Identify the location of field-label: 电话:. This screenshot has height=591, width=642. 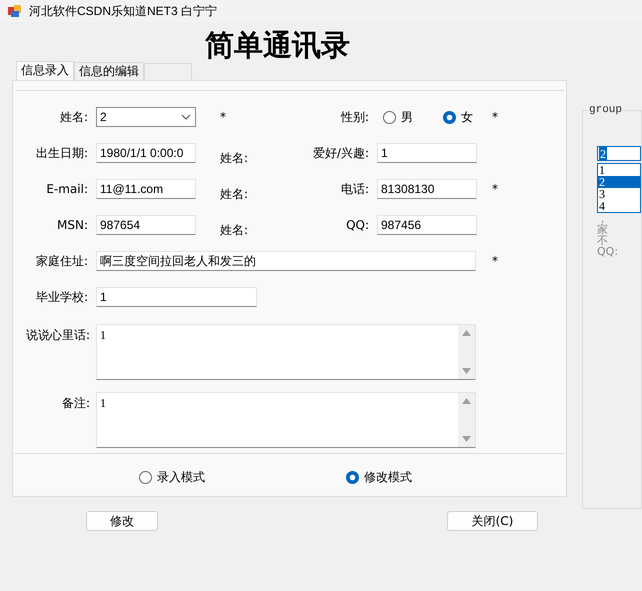
(355, 189).